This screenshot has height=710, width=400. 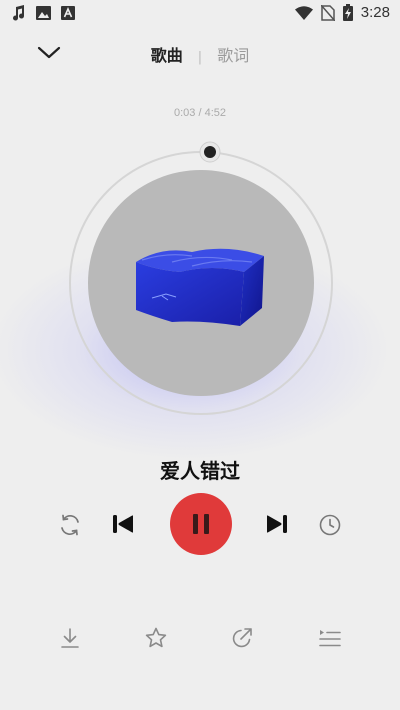 I want to click on progress-knob, so click(x=210, y=152).